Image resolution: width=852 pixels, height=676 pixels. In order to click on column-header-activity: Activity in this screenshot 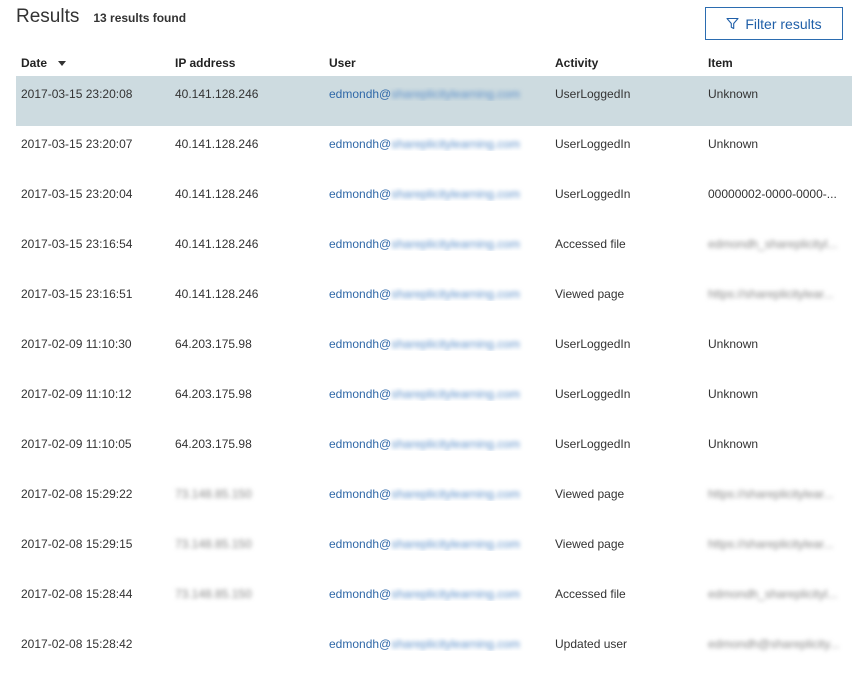, I will do `click(576, 63)`.